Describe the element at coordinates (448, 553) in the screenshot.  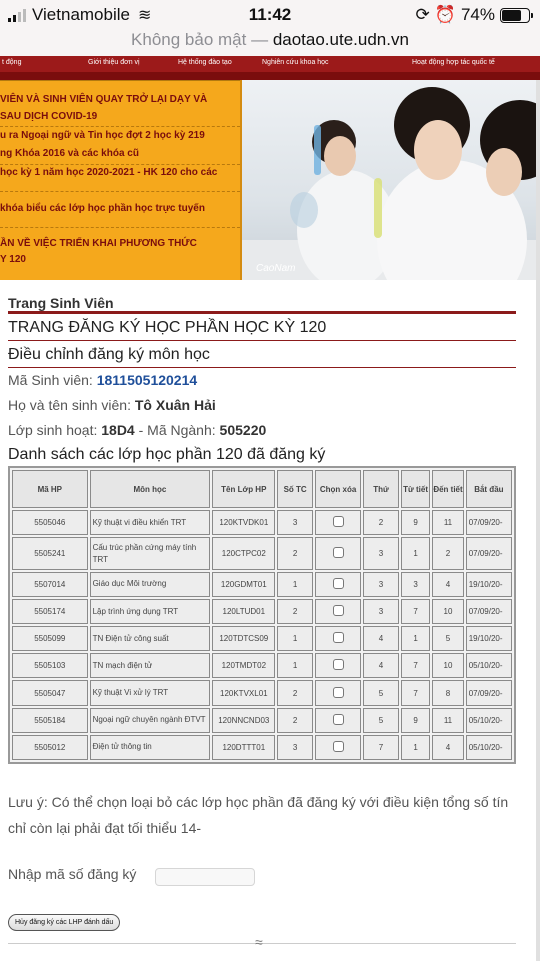
I see `end-period: 2` at that location.